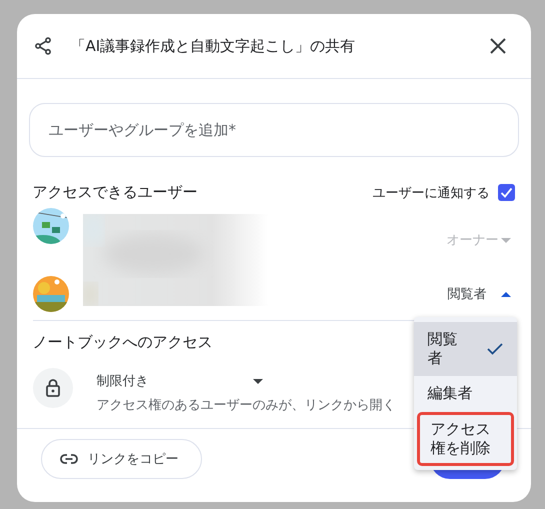 The height and width of the screenshot is (509, 545). What do you see at coordinates (273, 130) in the screenshot?
I see `add-people-field: ユーザーやグループを追加*` at bounding box center [273, 130].